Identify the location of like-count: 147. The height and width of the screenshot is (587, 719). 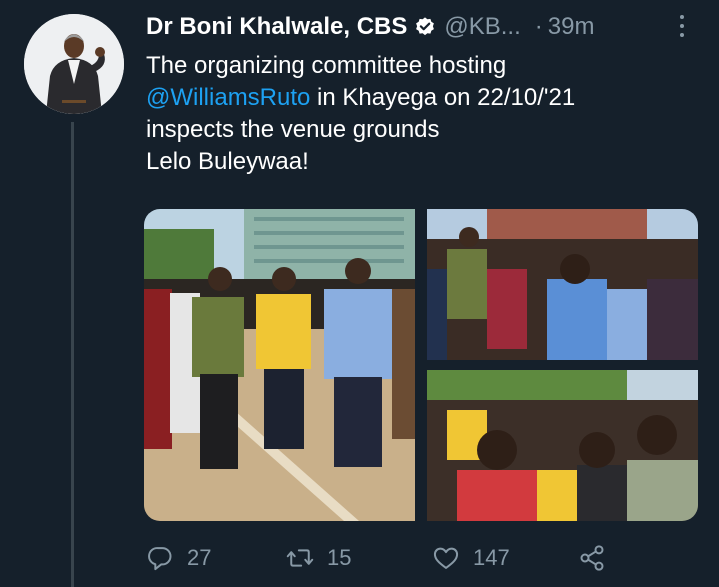
(491, 557).